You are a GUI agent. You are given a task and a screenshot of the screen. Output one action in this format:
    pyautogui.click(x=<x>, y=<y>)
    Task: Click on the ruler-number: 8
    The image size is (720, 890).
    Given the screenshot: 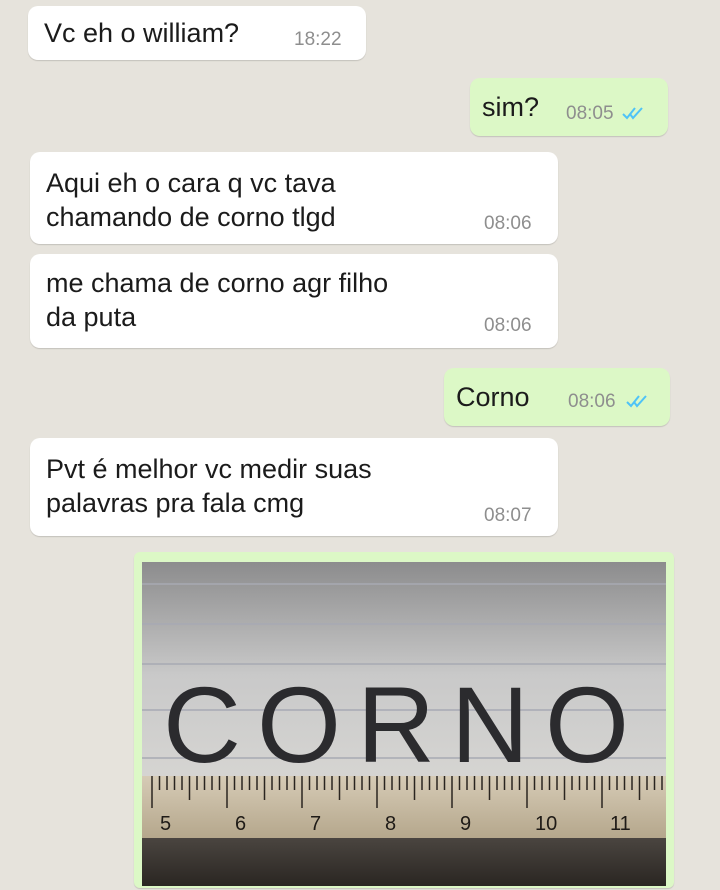 What is the action you would take?
    pyautogui.click(x=390, y=824)
    